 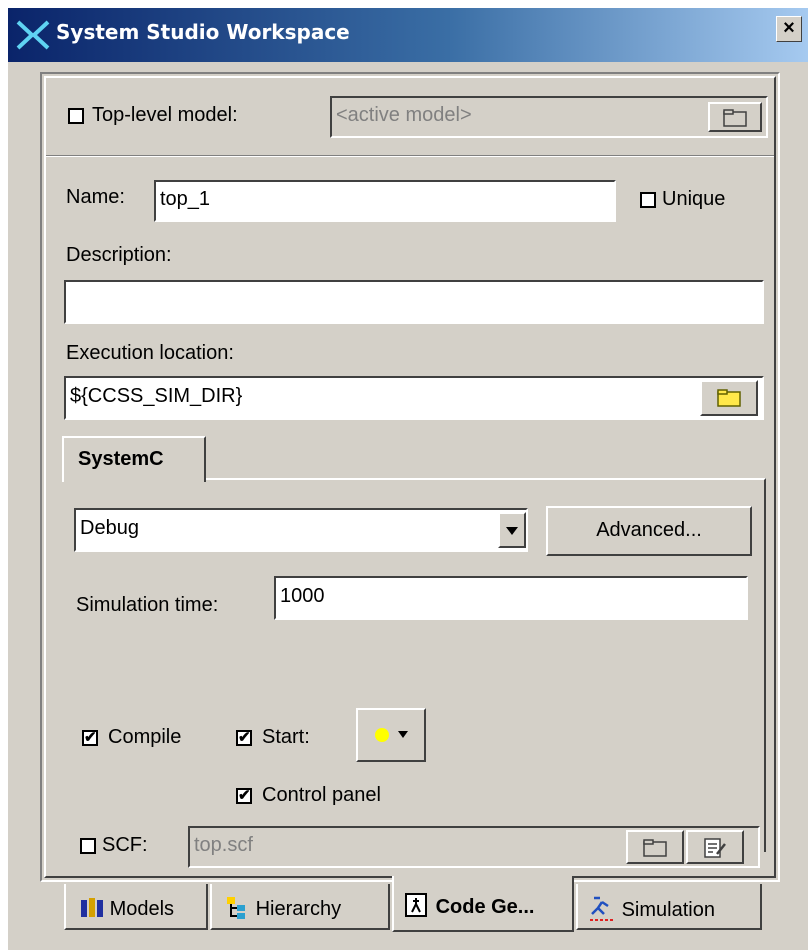 I want to click on edit-icon, so click(x=715, y=848).